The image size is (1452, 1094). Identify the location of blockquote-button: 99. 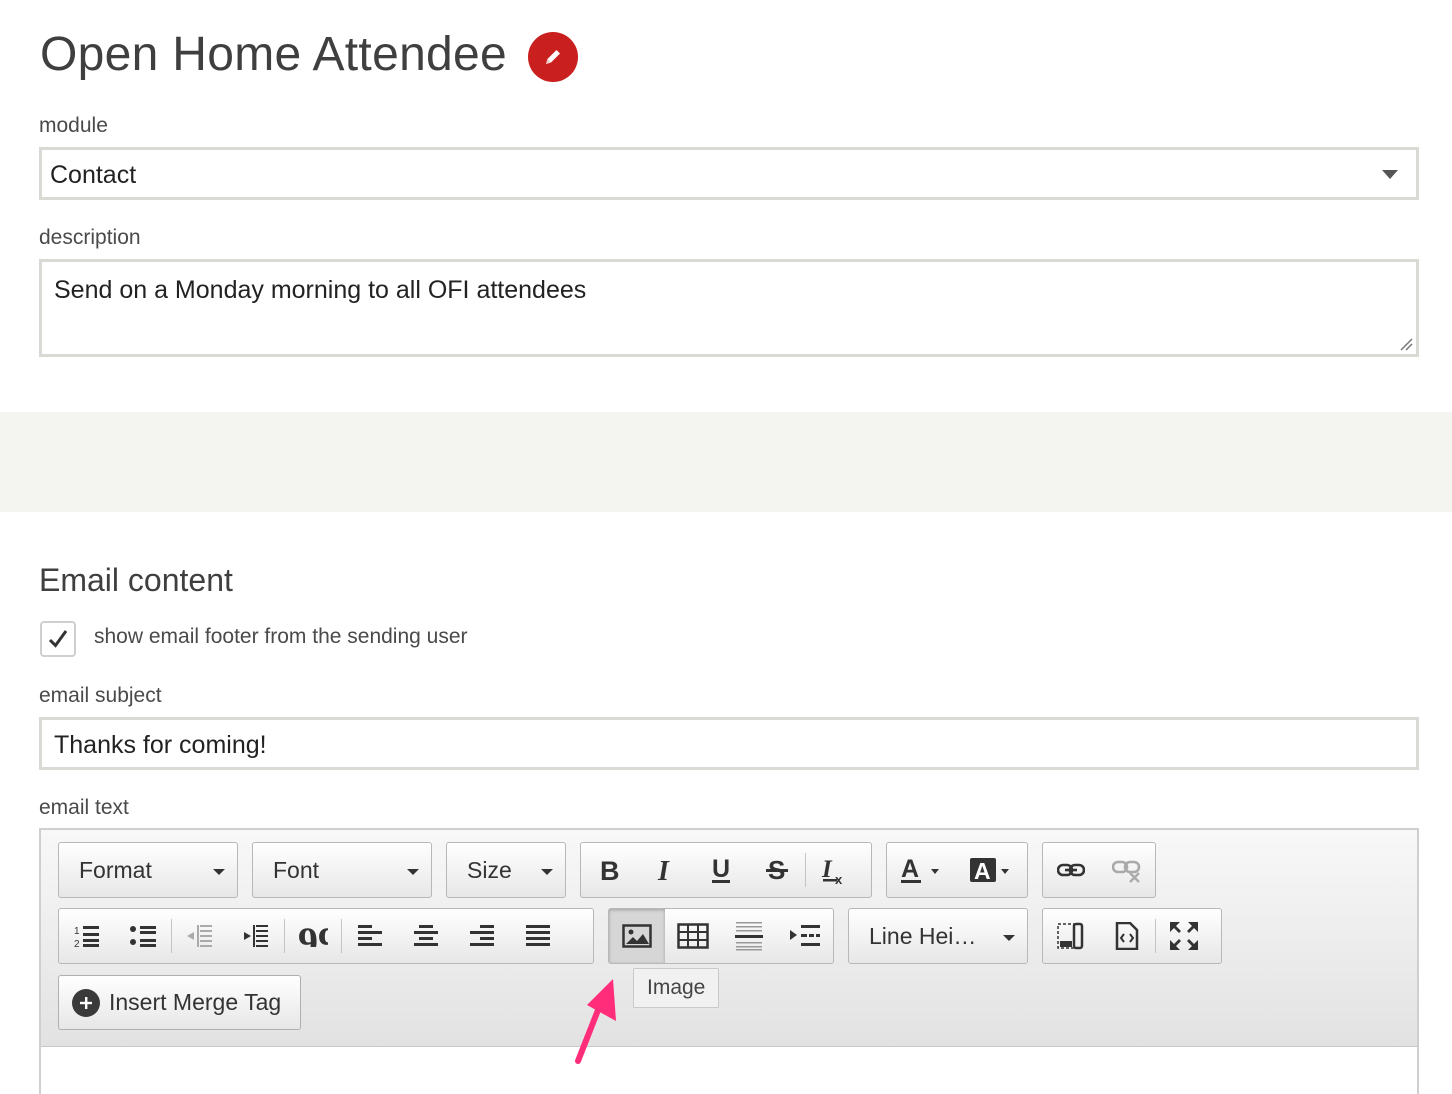
(313, 936).